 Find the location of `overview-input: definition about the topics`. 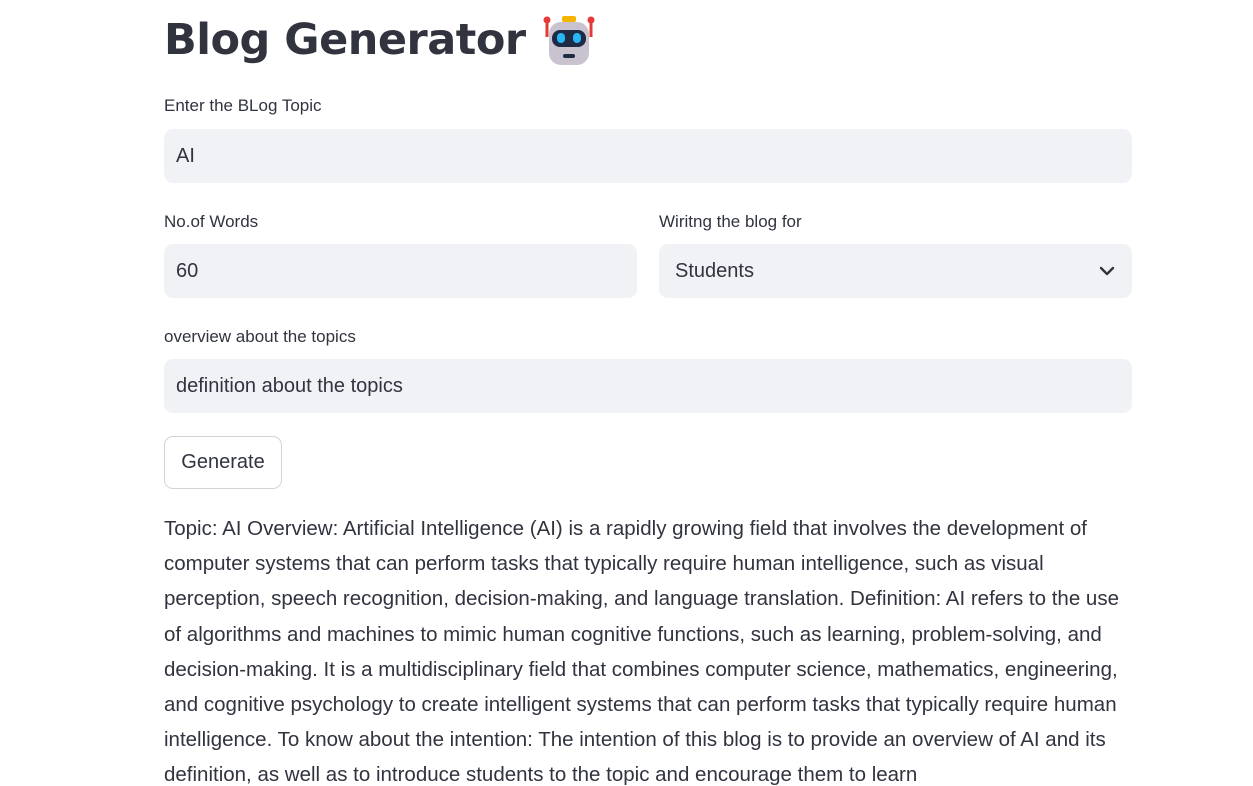

overview-input: definition about the topics is located at coordinates (648, 386).